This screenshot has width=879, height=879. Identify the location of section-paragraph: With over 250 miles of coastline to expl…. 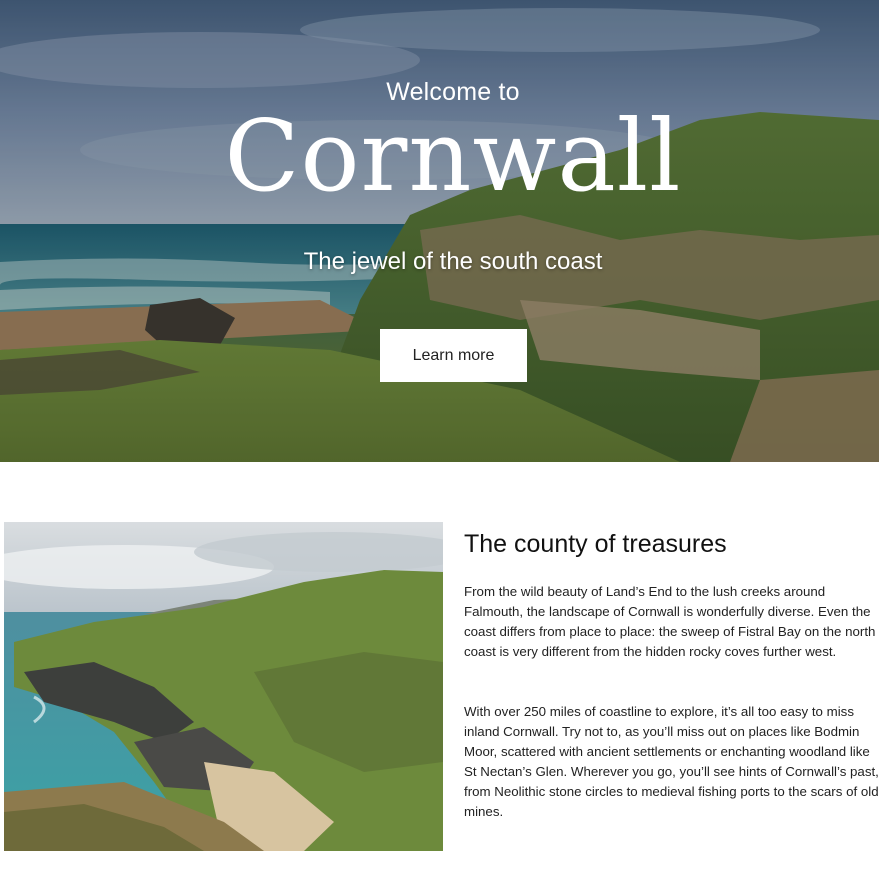
(671, 761).